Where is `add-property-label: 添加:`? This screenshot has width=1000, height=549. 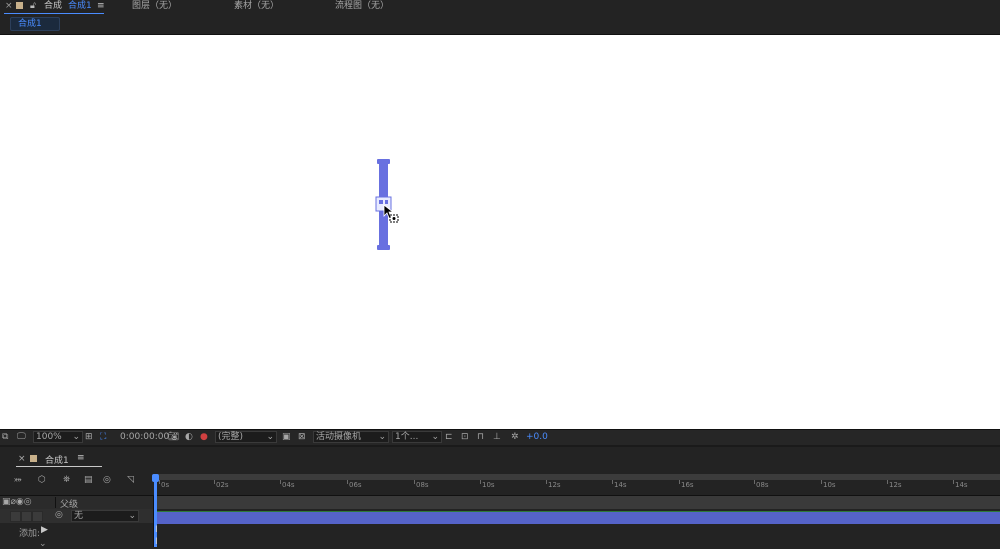 add-property-label: 添加: is located at coordinates (30, 534).